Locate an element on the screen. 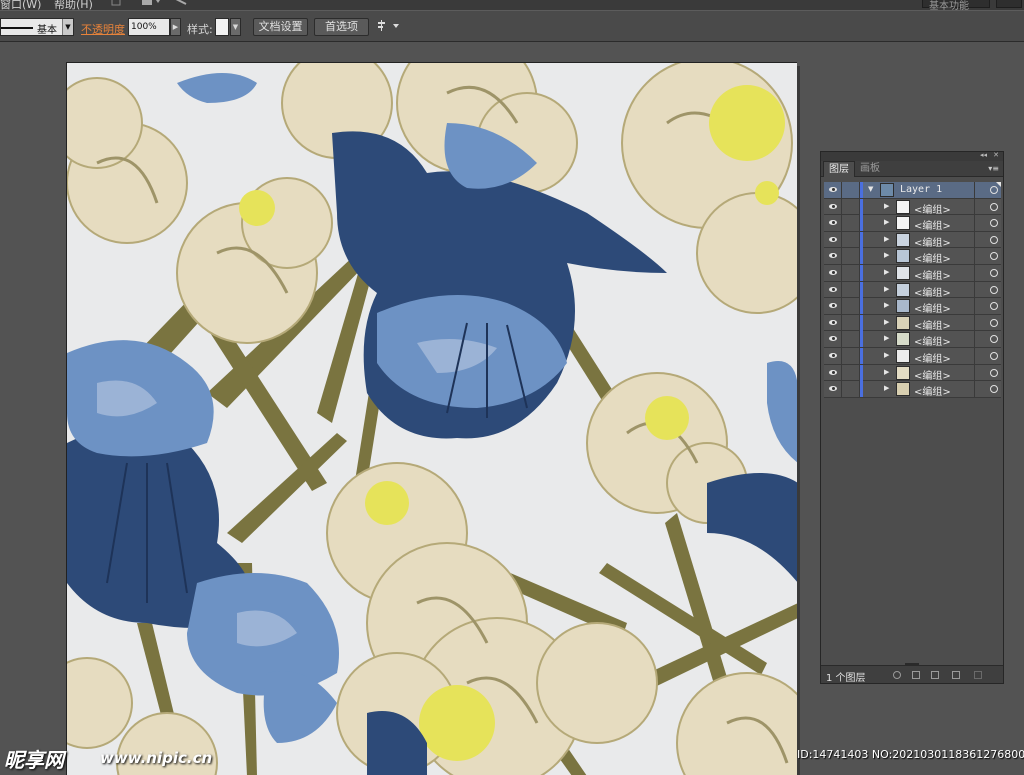  layer-name: Layer 1 is located at coordinates (921, 189).